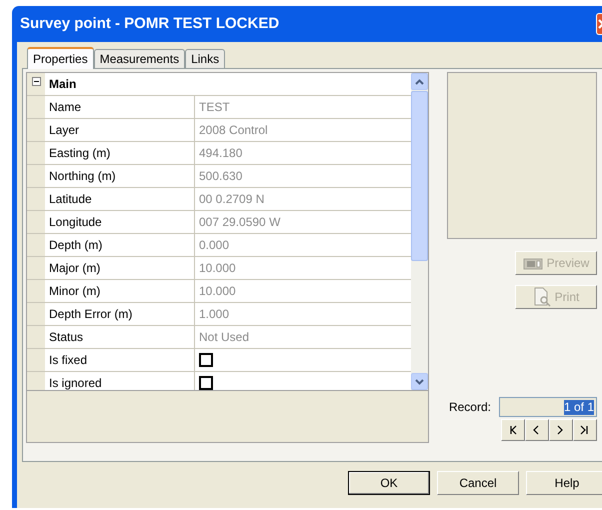 The width and height of the screenshot is (602, 510). What do you see at coordinates (60, 58) in the screenshot?
I see `tab: Properties` at bounding box center [60, 58].